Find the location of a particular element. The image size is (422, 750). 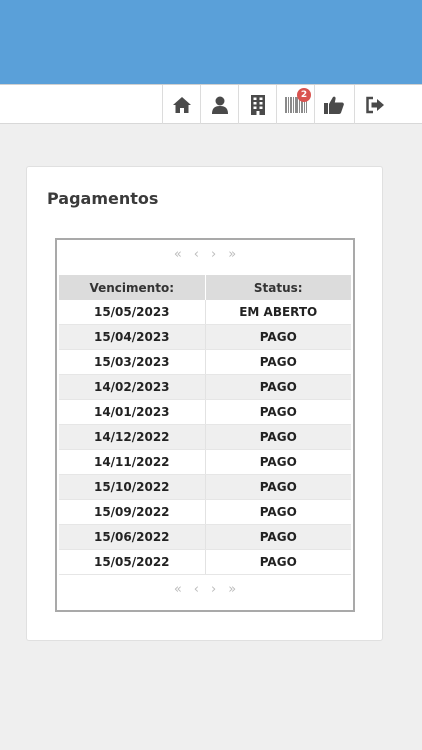

like-button is located at coordinates (333, 104).